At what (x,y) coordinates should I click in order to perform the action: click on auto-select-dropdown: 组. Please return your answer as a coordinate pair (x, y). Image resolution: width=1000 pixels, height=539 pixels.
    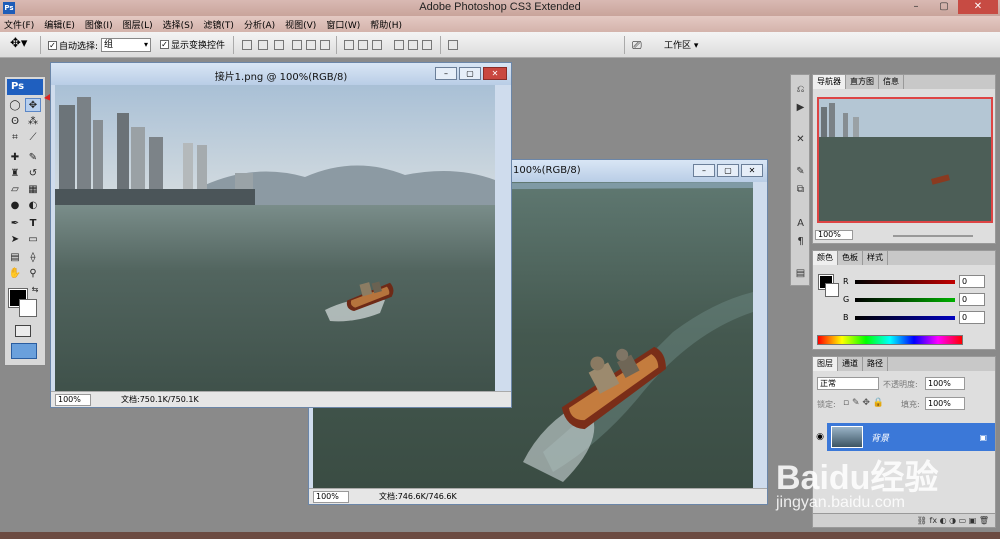
    Looking at the image, I should click on (126, 45).